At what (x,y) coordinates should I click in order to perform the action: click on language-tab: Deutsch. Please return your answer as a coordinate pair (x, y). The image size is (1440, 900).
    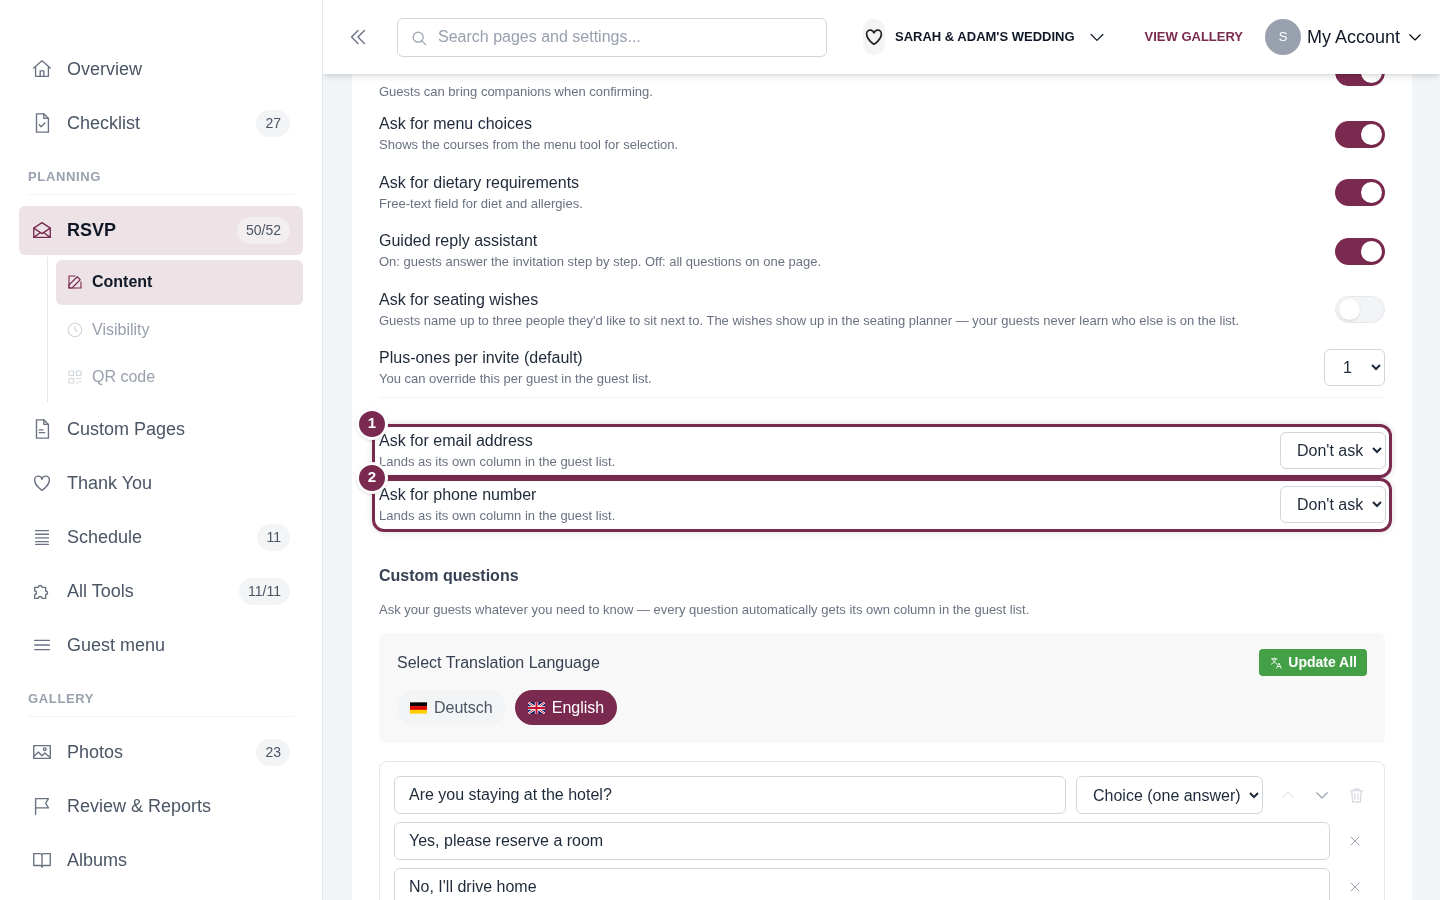
    Looking at the image, I should click on (451, 707).